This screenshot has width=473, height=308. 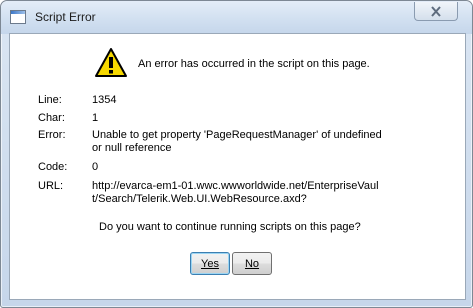 I want to click on no-button-label: No, so click(x=252, y=263).